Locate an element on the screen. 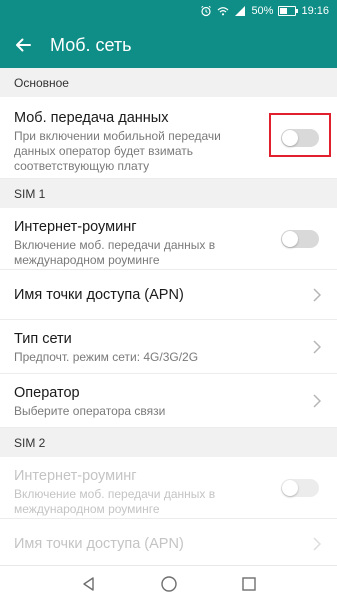 This screenshot has height=601, width=337. nav-home-button is located at coordinates (169, 584).